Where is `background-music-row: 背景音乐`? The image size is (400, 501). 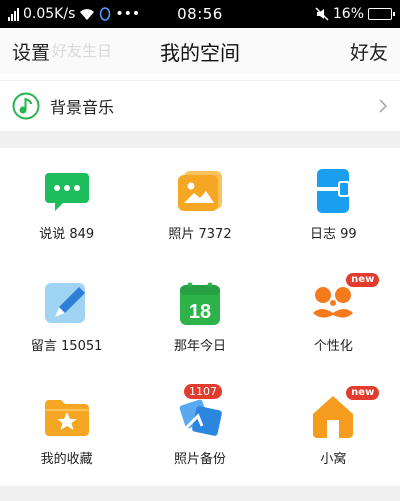
background-music-row: 背景音乐 is located at coordinates (200, 106).